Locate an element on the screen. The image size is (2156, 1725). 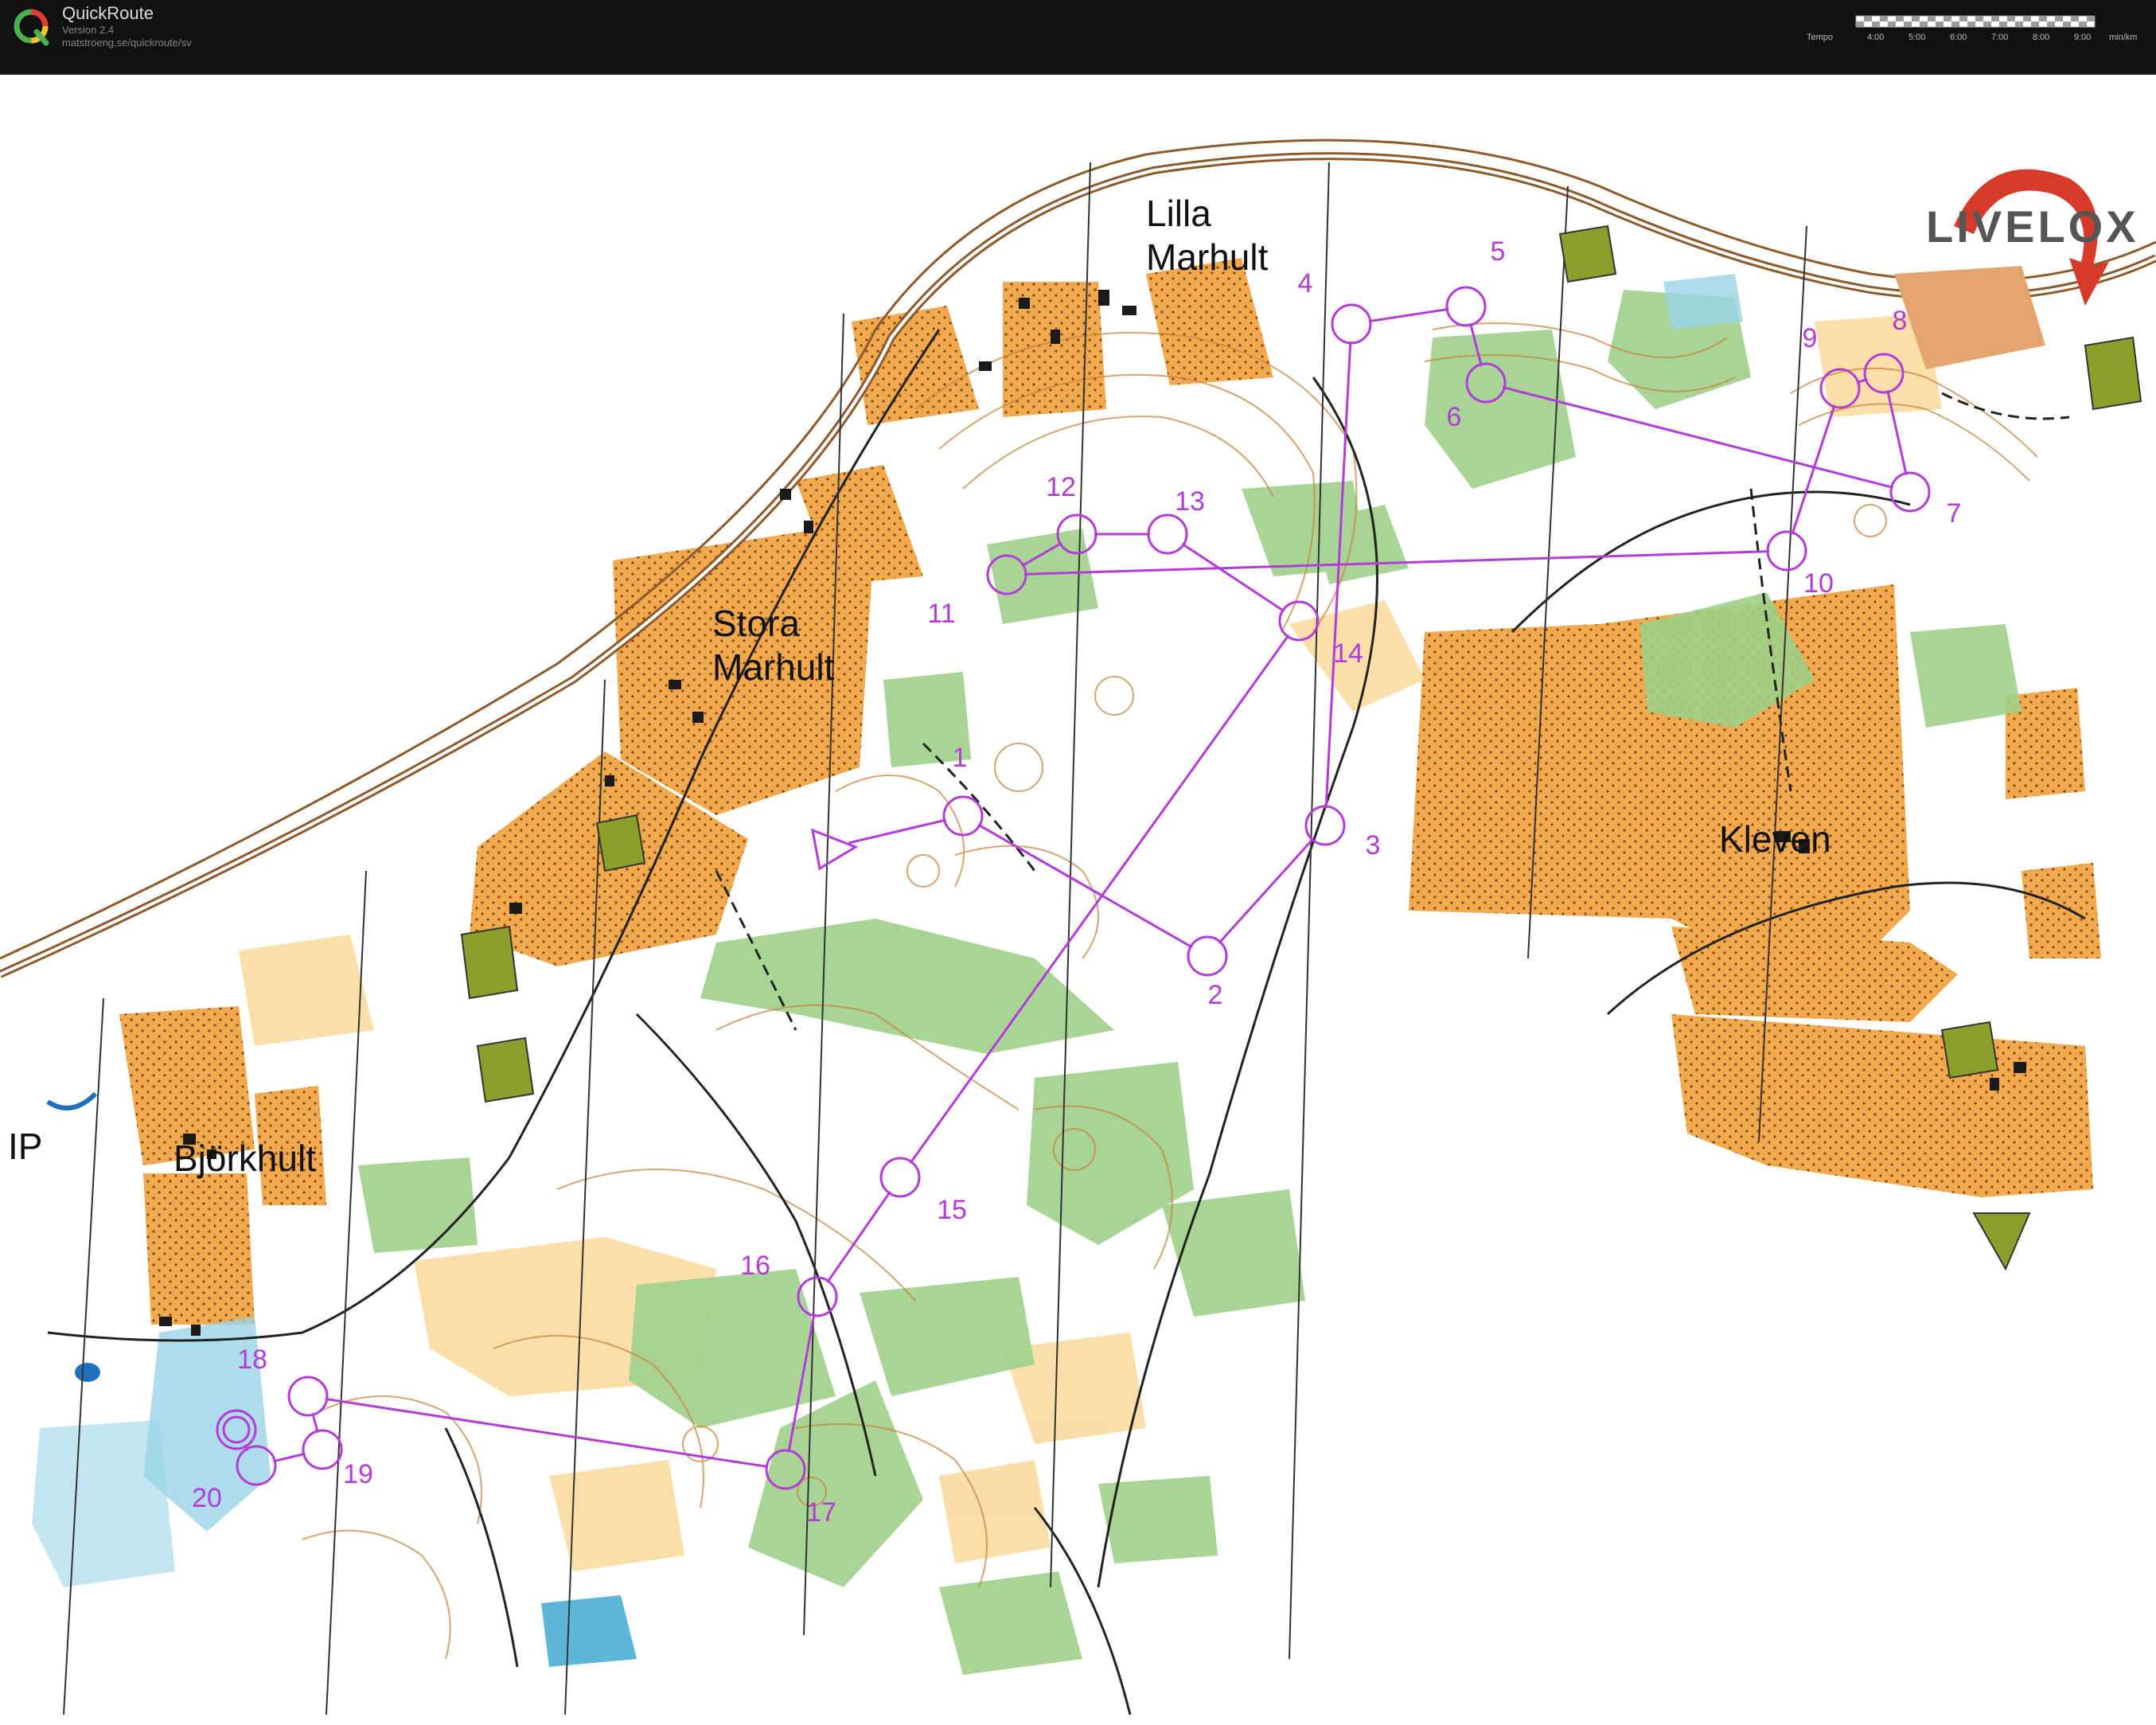
control-number: 20 is located at coordinates (207, 1498).